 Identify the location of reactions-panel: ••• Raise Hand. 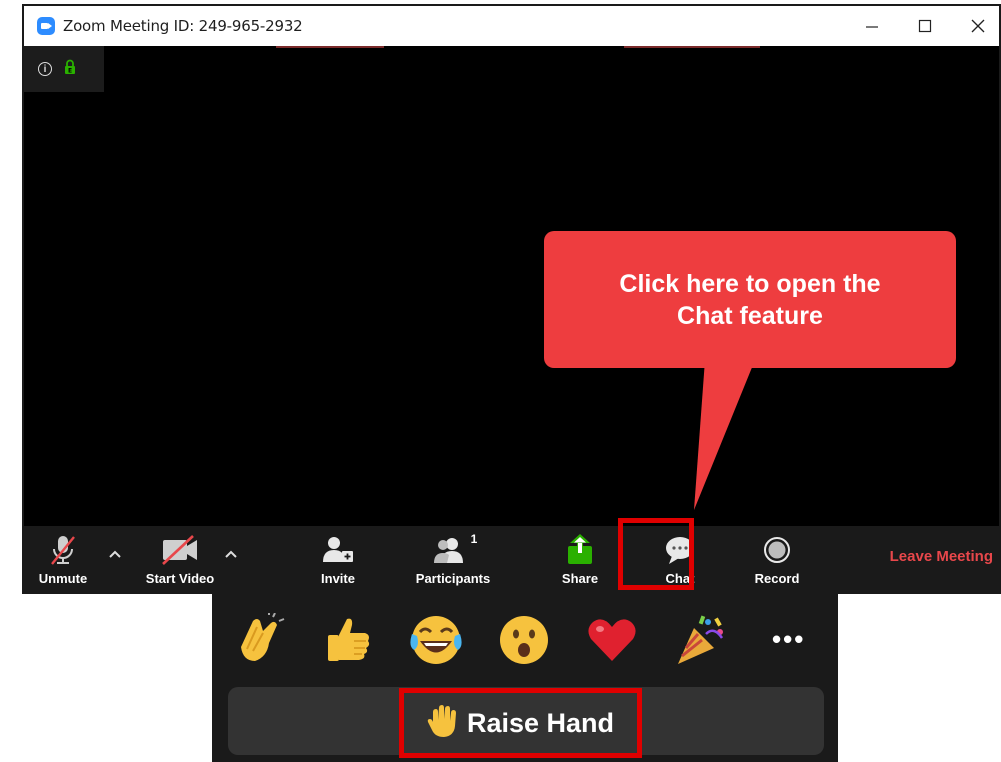
(525, 678).